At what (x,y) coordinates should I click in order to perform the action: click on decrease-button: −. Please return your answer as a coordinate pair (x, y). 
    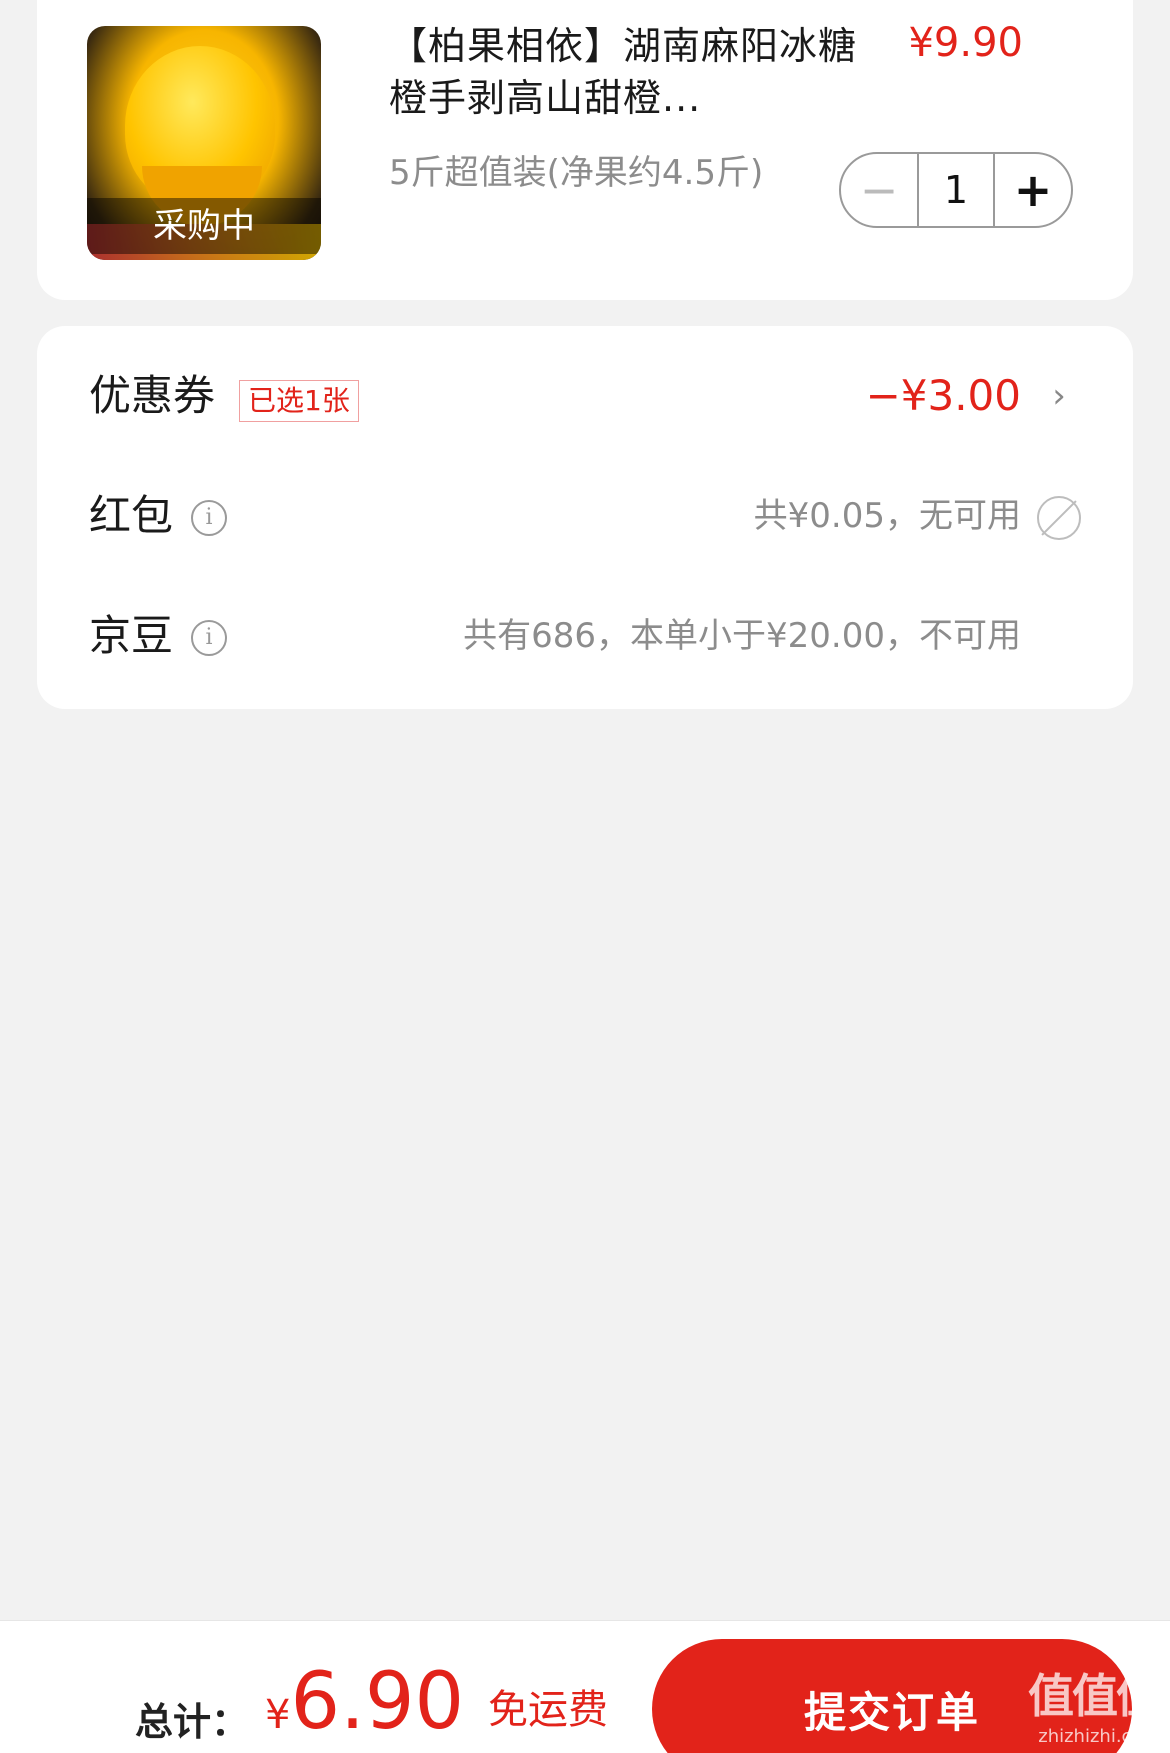
    Looking at the image, I should click on (879, 190).